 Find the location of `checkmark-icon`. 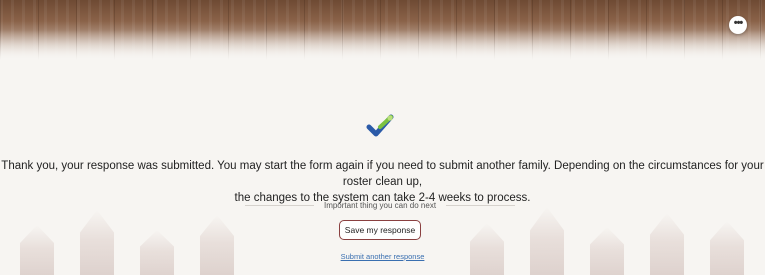

checkmark-icon is located at coordinates (380, 125).